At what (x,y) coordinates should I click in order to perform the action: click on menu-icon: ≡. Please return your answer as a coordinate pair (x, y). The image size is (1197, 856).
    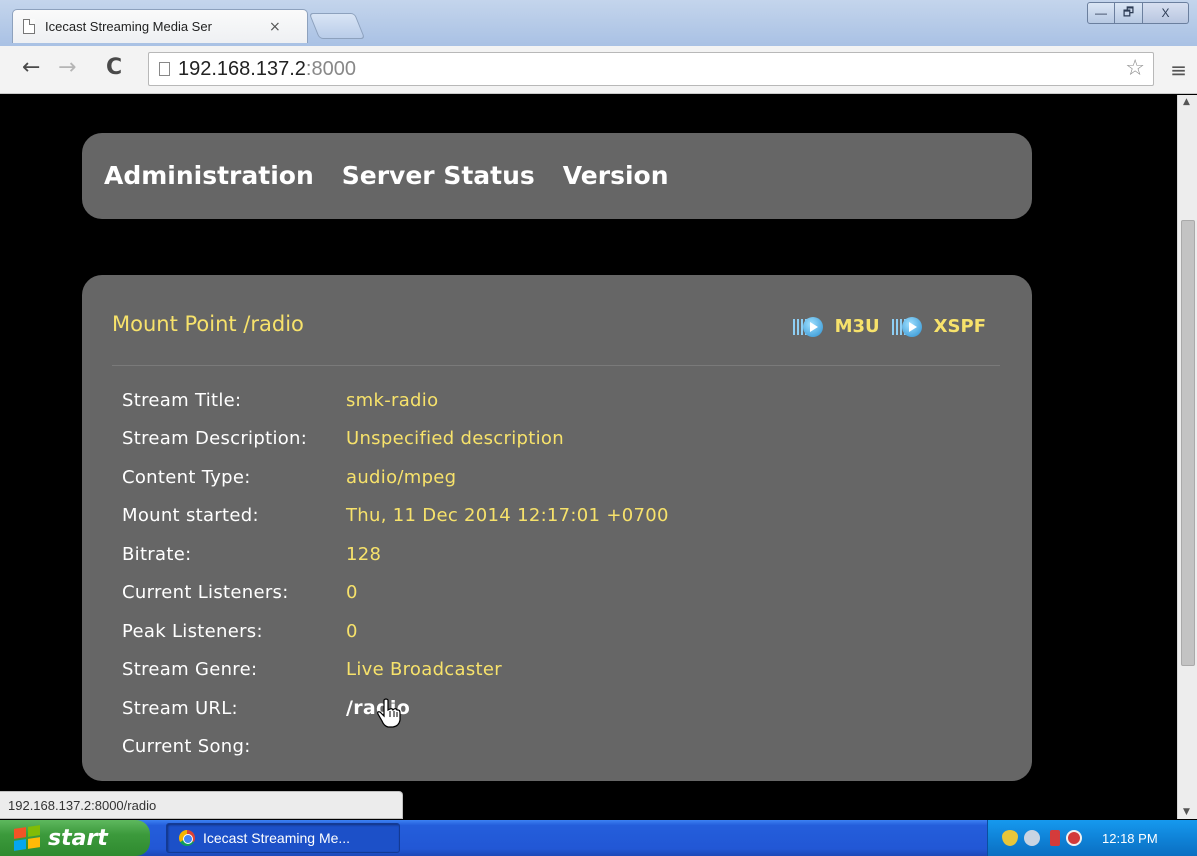
    Looking at the image, I should click on (1178, 70).